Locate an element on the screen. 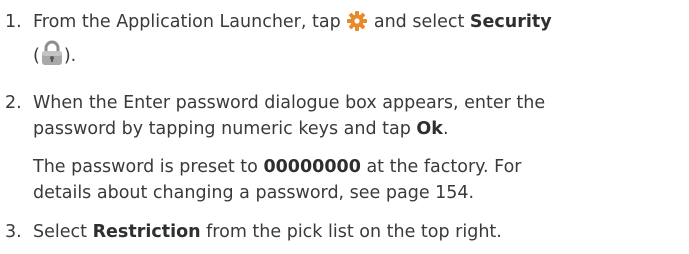  step-text-part: Select is located at coordinates (60, 232).